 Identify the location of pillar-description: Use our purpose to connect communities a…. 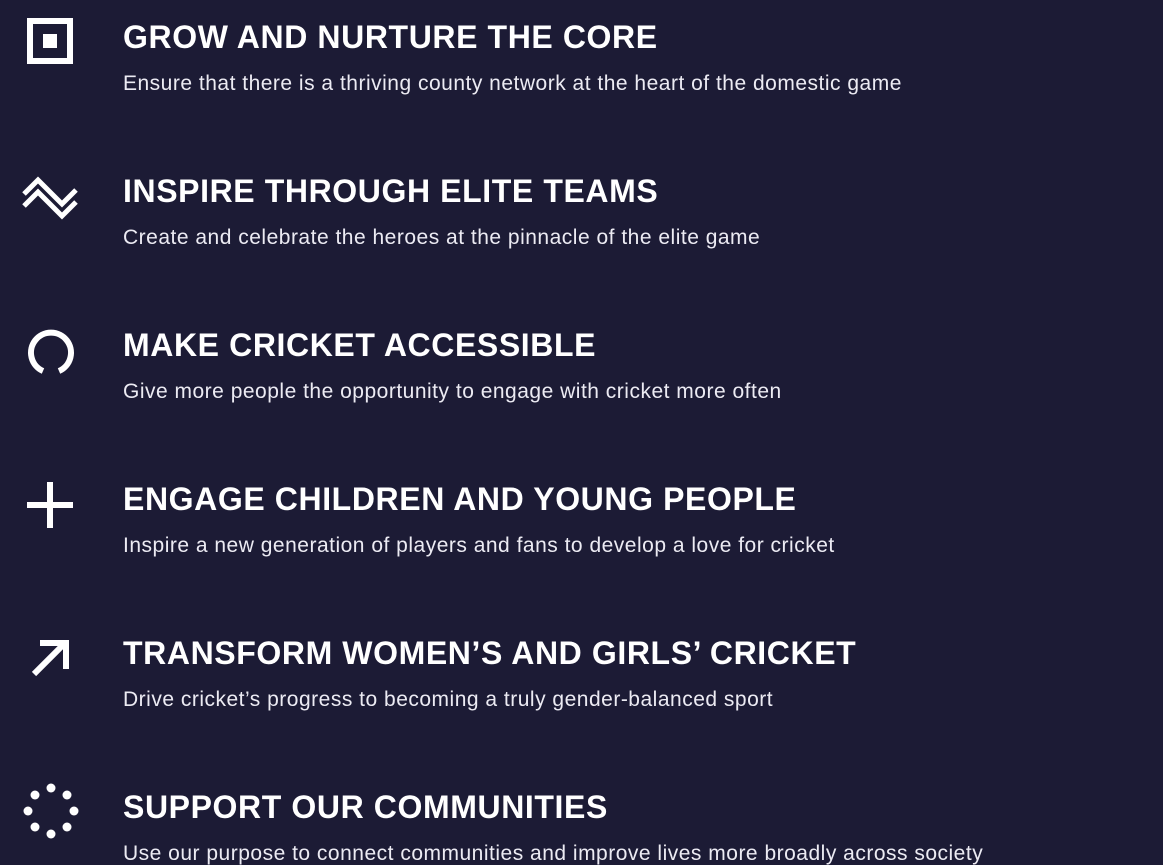
(553, 853).